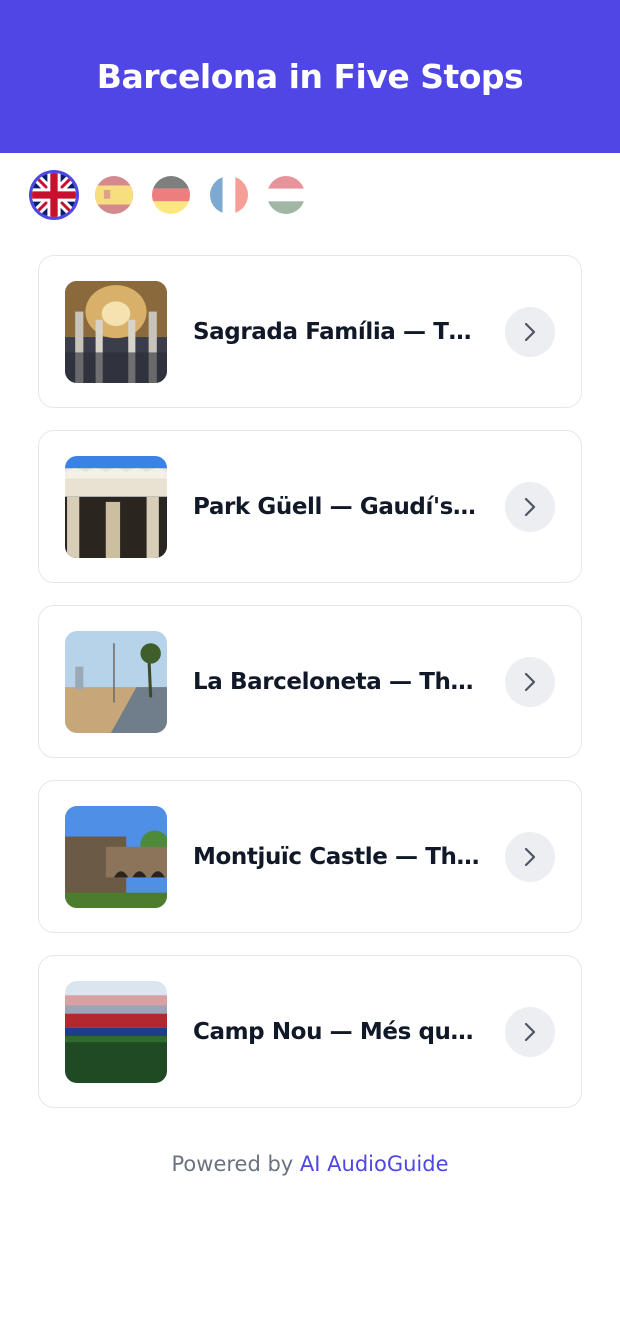  Describe the element at coordinates (116, 506) in the screenshot. I see `park-guell-thumbnail` at that location.